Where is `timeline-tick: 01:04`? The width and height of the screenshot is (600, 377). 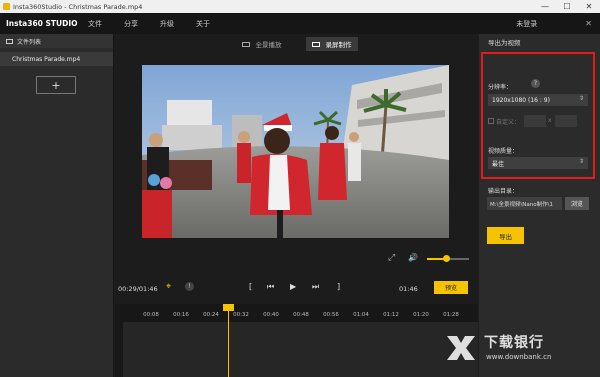
timeline-tick: 01:04 is located at coordinates (361, 315).